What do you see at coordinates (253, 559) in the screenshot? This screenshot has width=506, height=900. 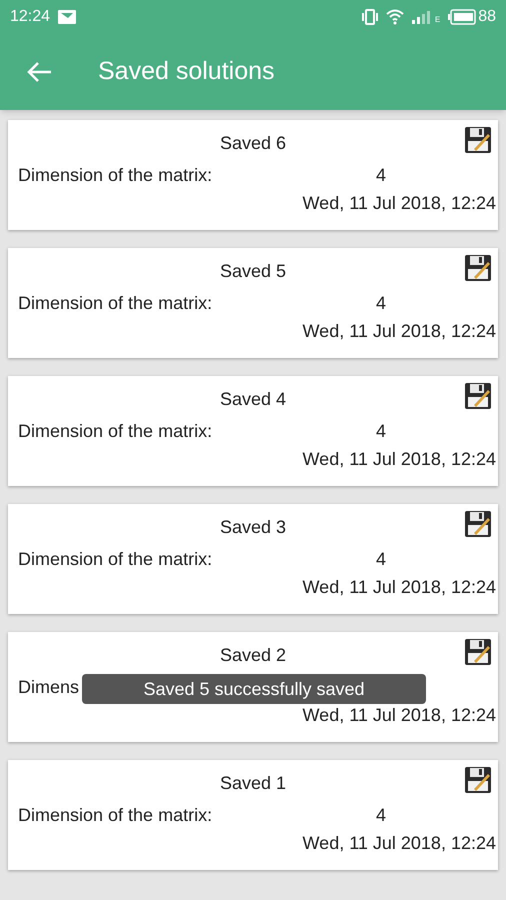 I see `saved-solution-card: Saved 3 Dimension of the matrix: 4 Wed, 11 Jul 2018, 12:24` at bounding box center [253, 559].